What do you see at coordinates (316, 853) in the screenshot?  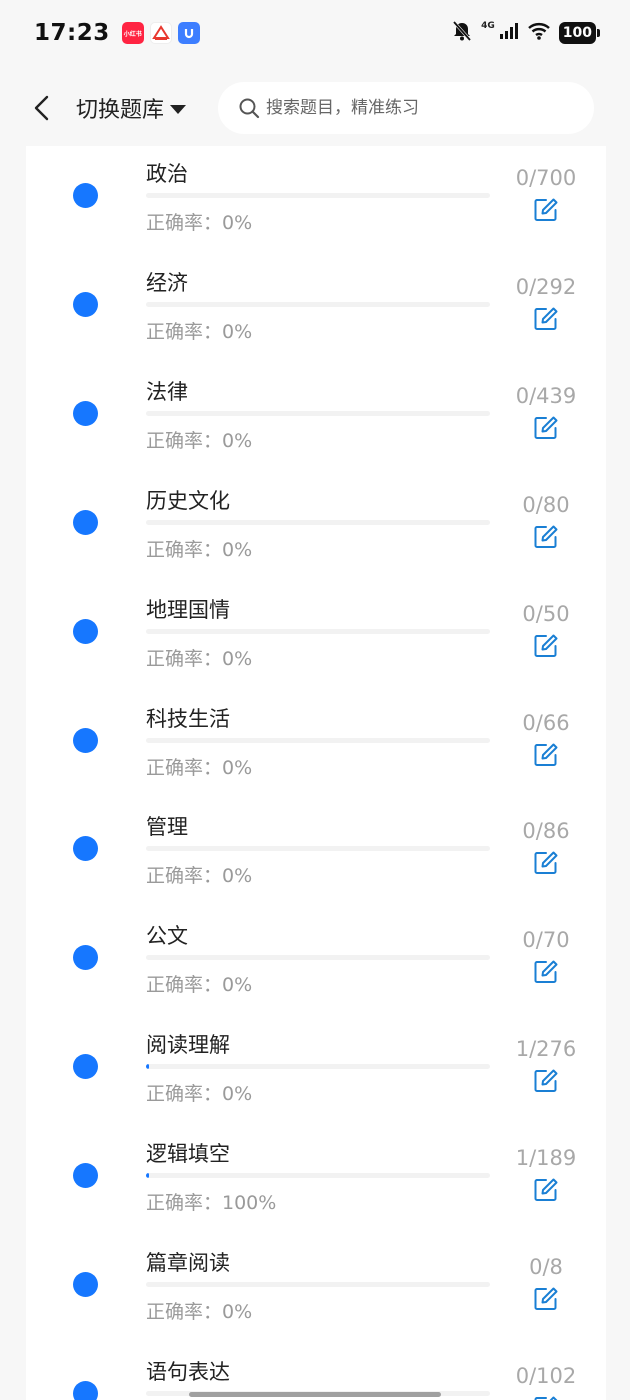 I see `list-item: 管理 正确率：0% 0/86` at bounding box center [316, 853].